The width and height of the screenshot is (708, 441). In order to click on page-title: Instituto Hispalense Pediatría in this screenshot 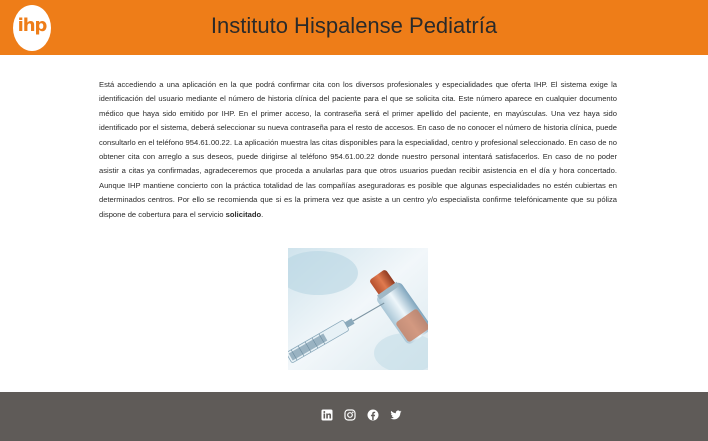, I will do `click(354, 25)`.